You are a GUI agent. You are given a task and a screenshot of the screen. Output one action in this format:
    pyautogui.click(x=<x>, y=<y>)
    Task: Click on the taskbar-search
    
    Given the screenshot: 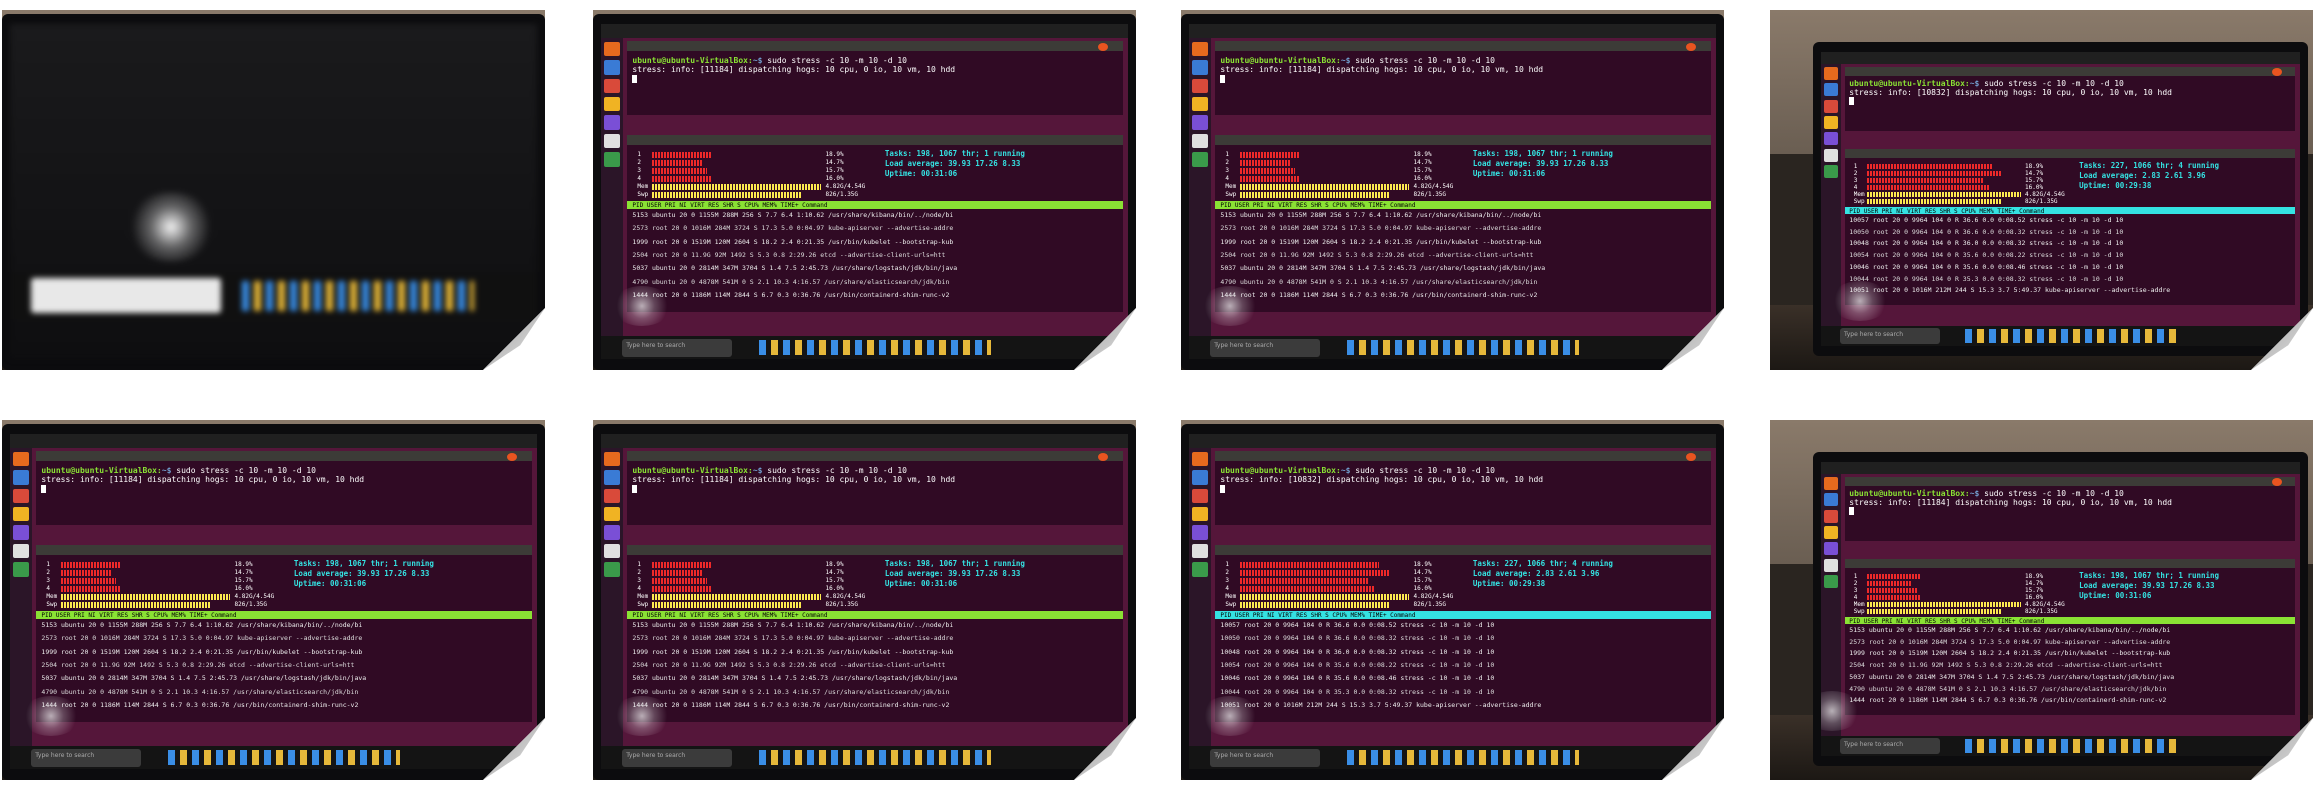 What is the action you would take?
    pyautogui.click(x=126, y=295)
    